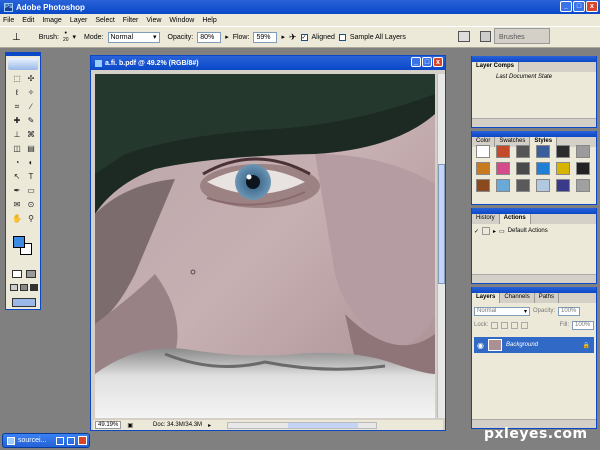 The image size is (600, 450). What do you see at coordinates (31, 163) in the screenshot?
I see `dodge-tool-icon: ◐` at bounding box center [31, 163].